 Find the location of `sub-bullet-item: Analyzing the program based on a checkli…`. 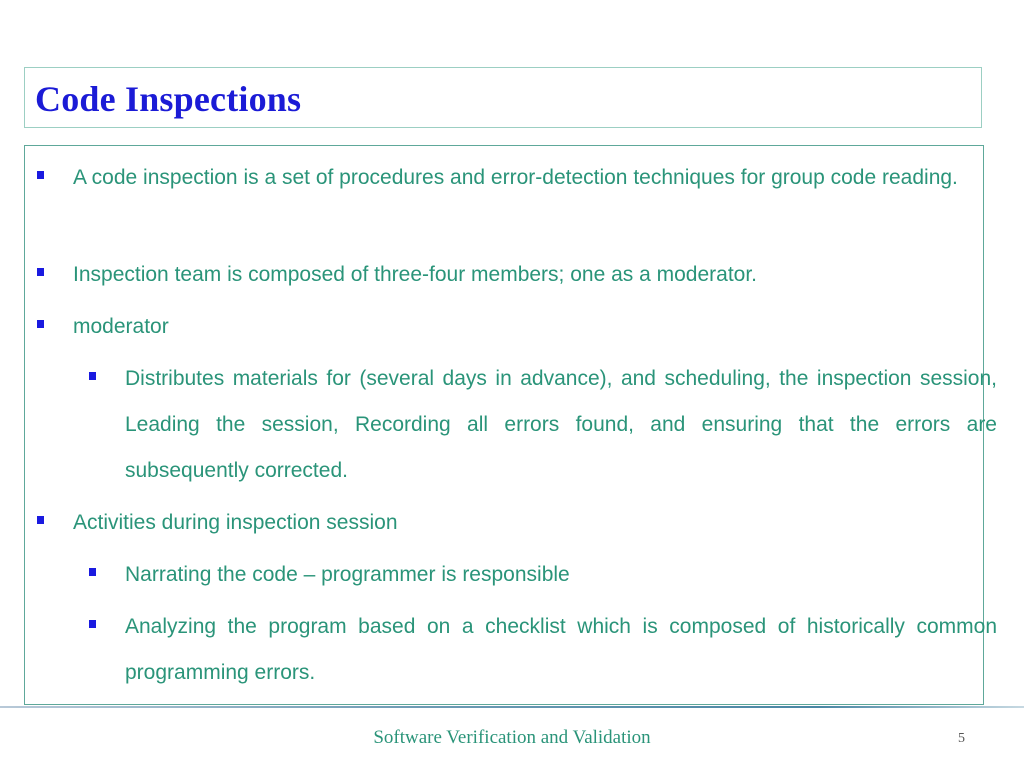

sub-bullet-item: Analyzing the program based on a checkli… is located at coordinates (561, 649).